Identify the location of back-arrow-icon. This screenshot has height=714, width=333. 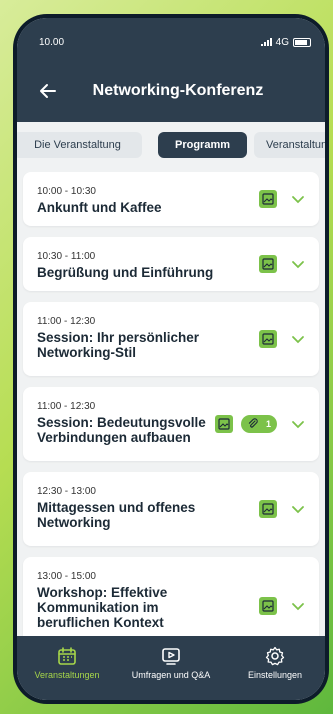
(48, 91).